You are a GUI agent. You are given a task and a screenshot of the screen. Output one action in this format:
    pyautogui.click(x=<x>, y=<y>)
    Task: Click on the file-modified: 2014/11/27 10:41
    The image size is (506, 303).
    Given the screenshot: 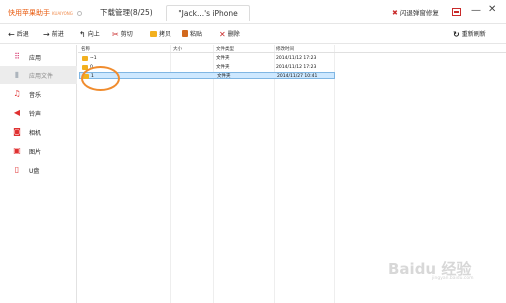 What is the action you would take?
    pyautogui.click(x=297, y=76)
    